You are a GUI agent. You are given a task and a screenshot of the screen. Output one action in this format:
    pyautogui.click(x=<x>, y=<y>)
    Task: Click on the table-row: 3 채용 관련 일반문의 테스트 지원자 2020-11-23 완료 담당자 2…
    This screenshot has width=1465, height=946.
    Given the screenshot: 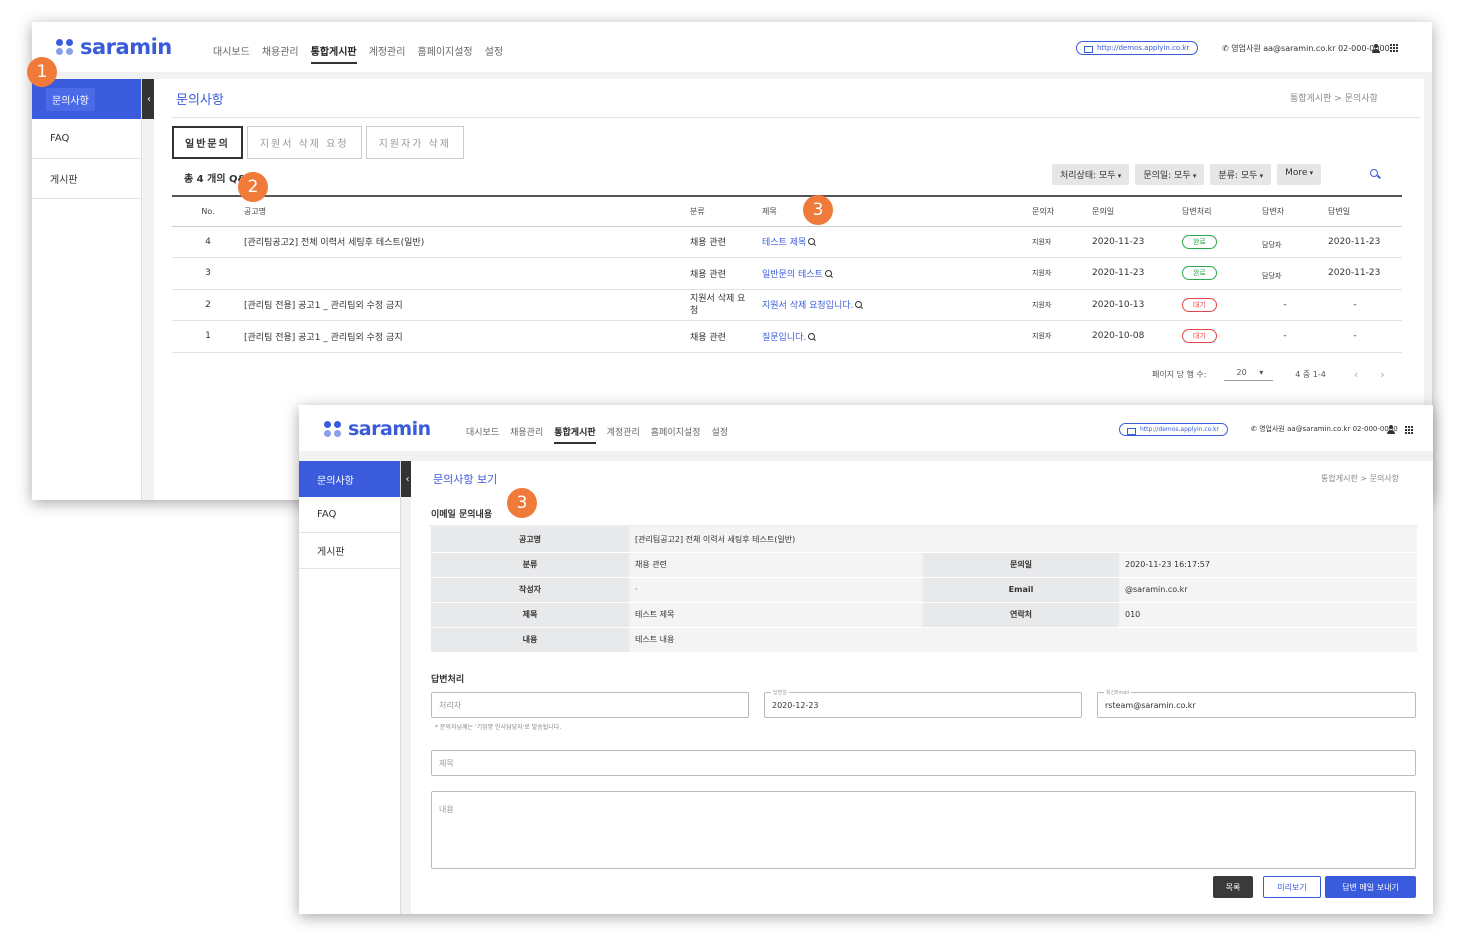 What is the action you would take?
    pyautogui.click(x=787, y=273)
    